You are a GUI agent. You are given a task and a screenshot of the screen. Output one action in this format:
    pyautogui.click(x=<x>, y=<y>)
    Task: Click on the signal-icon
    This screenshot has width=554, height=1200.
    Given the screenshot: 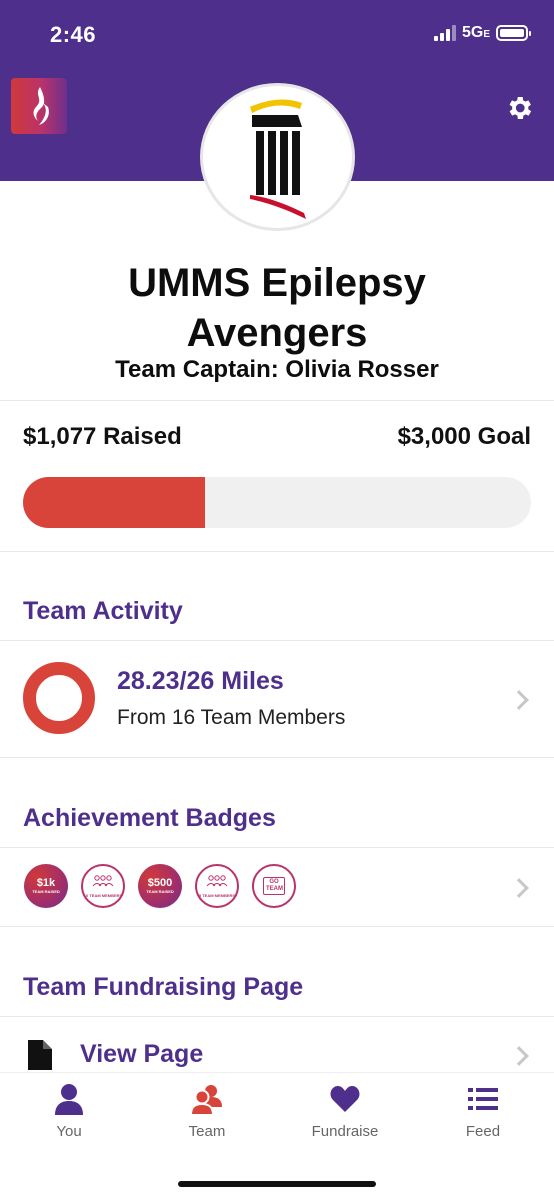 What is the action you would take?
    pyautogui.click(x=444, y=33)
    